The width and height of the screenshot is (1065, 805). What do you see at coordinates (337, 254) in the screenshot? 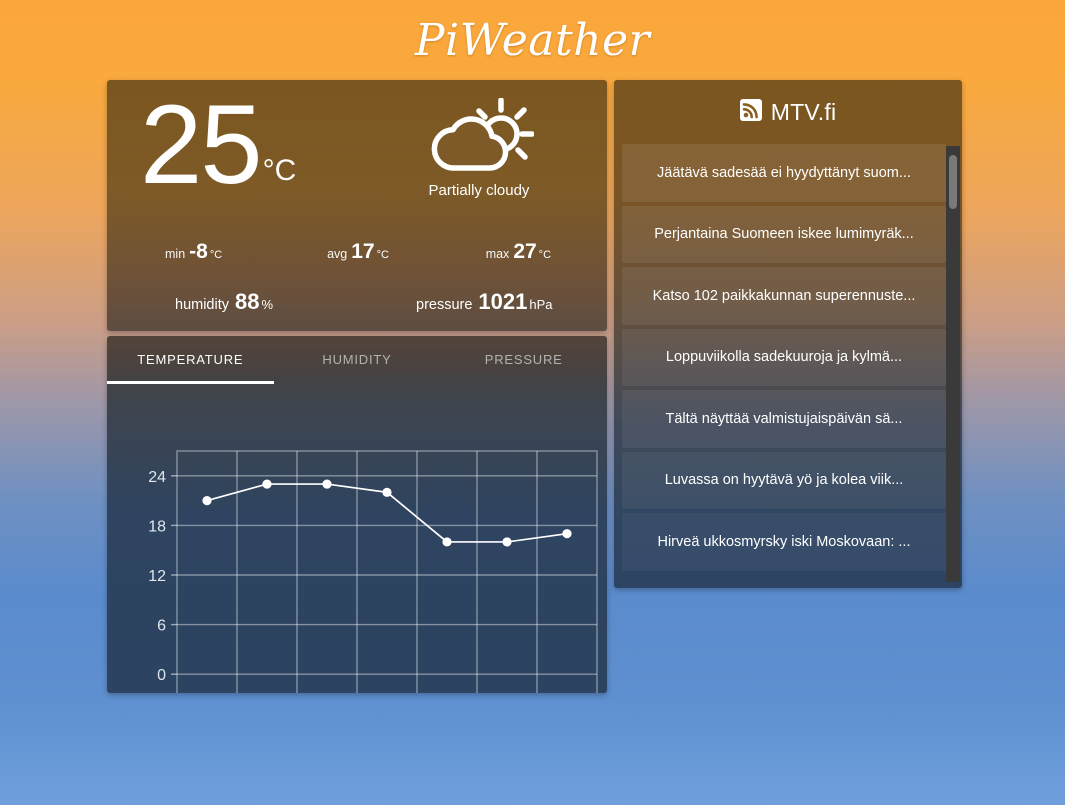
I see `stat-avg-label: avg` at bounding box center [337, 254].